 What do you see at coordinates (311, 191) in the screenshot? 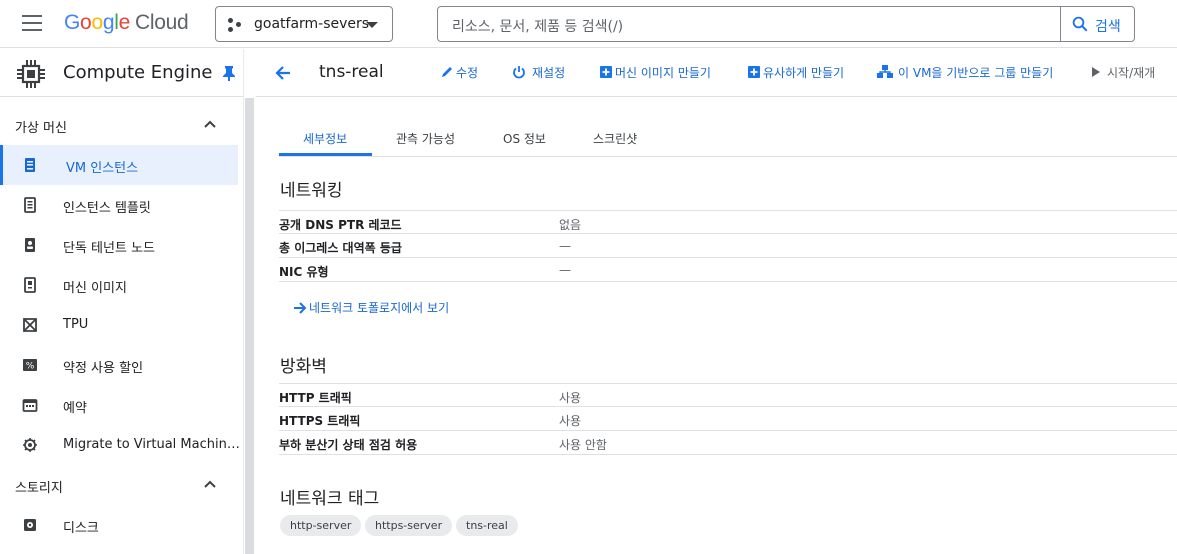
I see `networking-heading: 네트워킹` at bounding box center [311, 191].